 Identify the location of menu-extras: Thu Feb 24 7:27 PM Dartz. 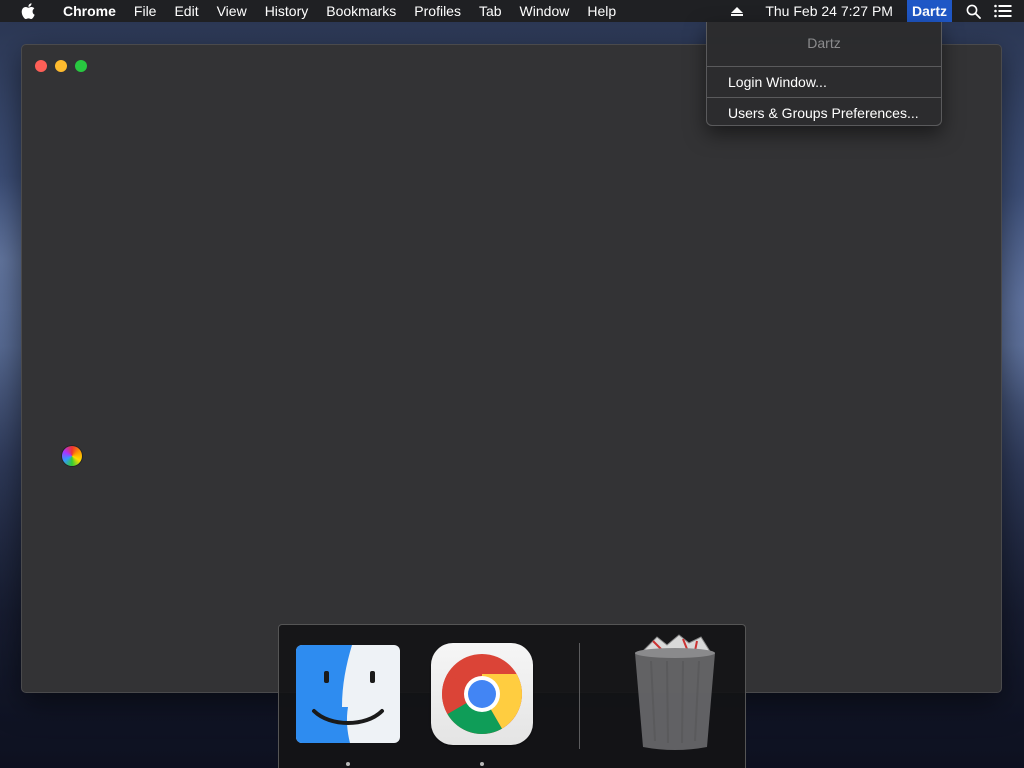
(877, 11).